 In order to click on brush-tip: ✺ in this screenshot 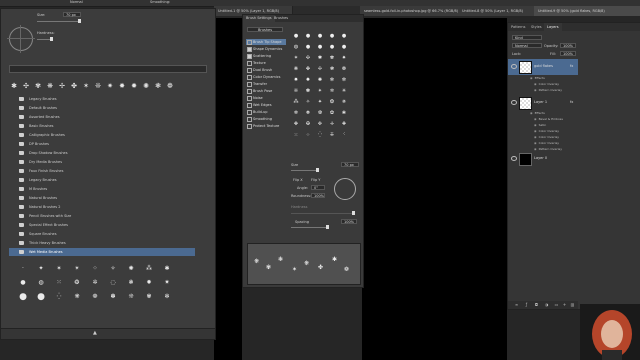, I will do `click(320, 81)`.